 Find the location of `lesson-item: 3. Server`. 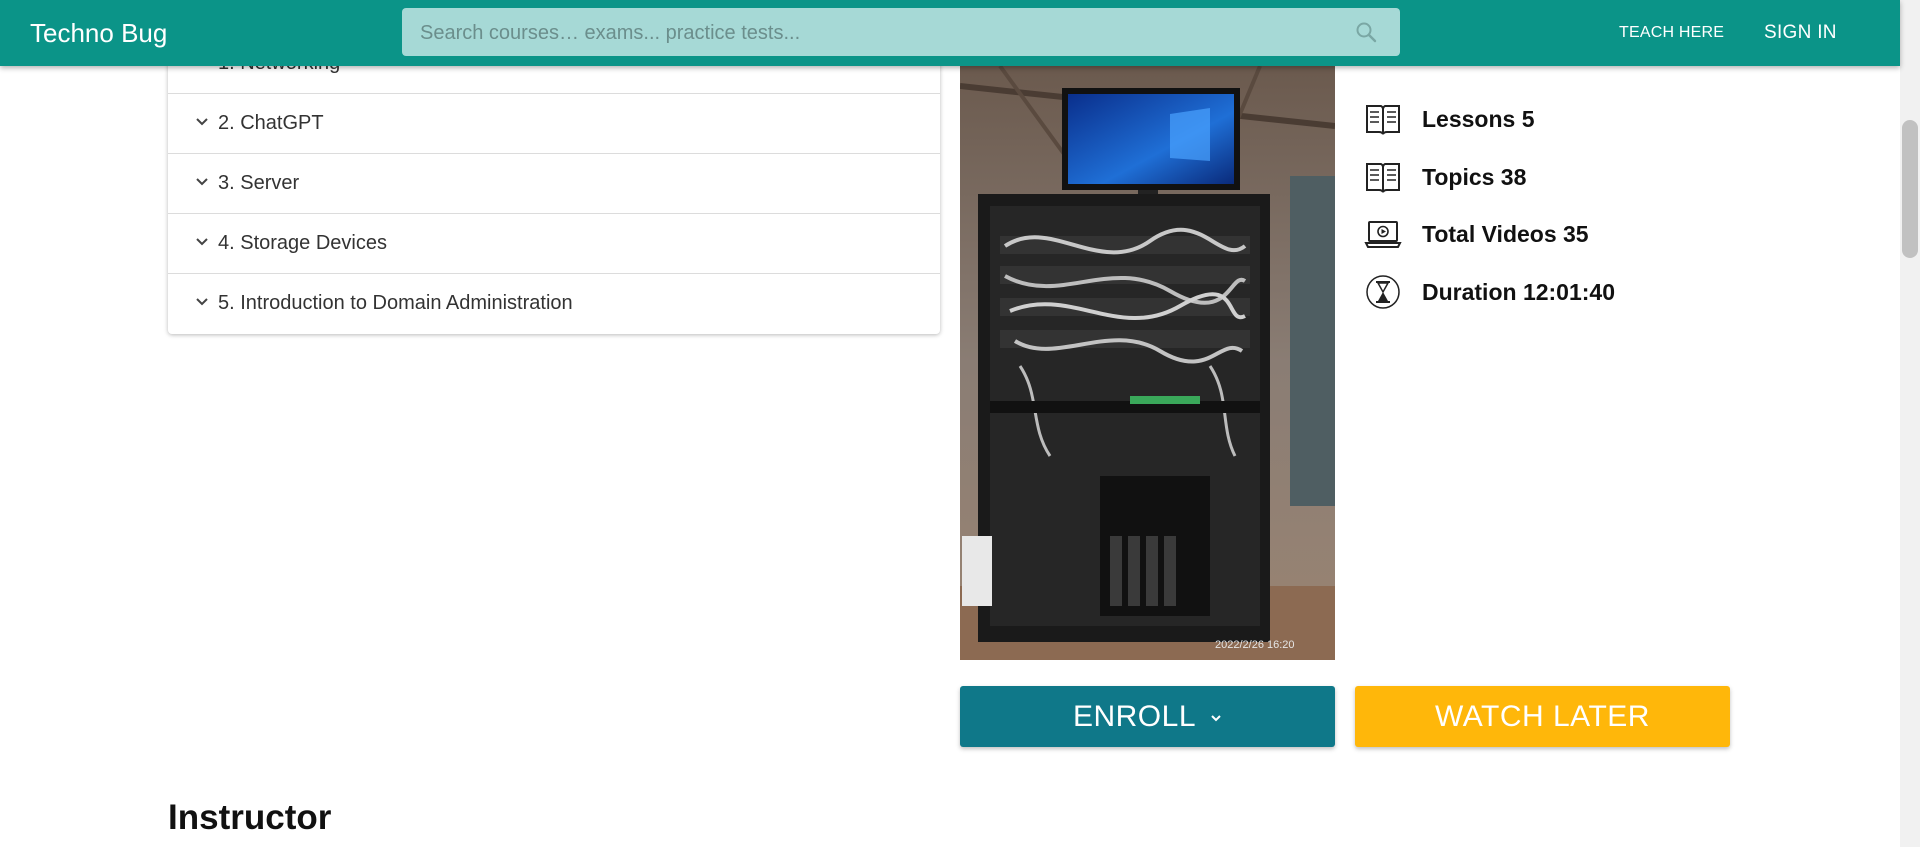

lesson-item: 3. Server is located at coordinates (554, 184).